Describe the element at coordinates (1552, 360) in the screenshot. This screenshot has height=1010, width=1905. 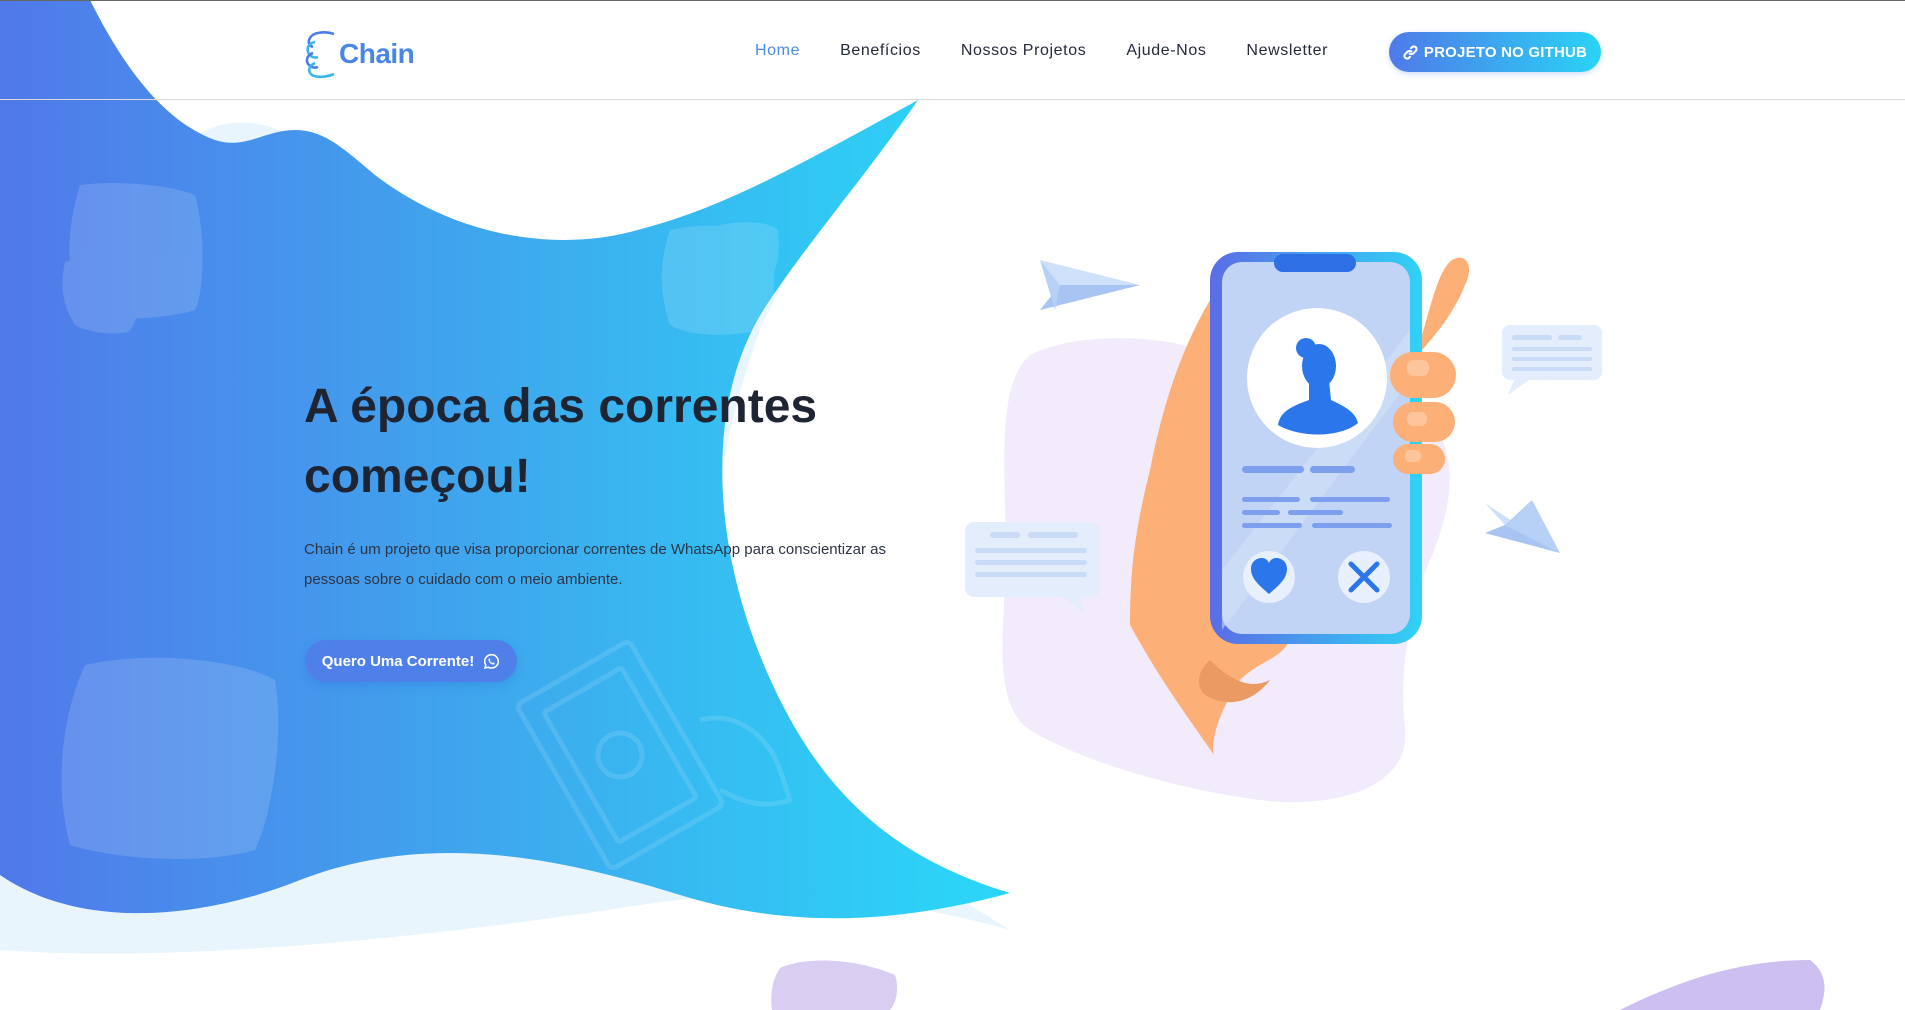
I see `chat-bubble-icon` at that location.